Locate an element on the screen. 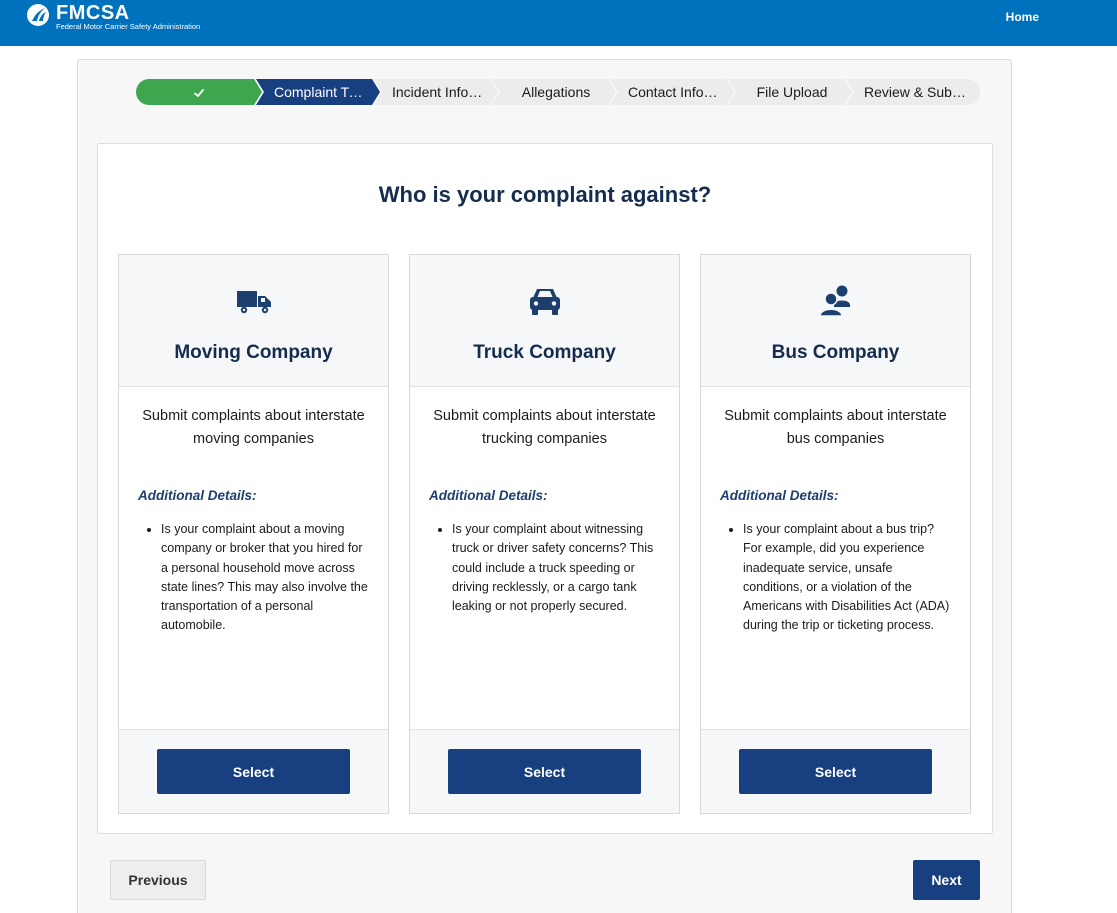 Image resolution: width=1117 pixels, height=913 pixels. car-icon is located at coordinates (544, 302).